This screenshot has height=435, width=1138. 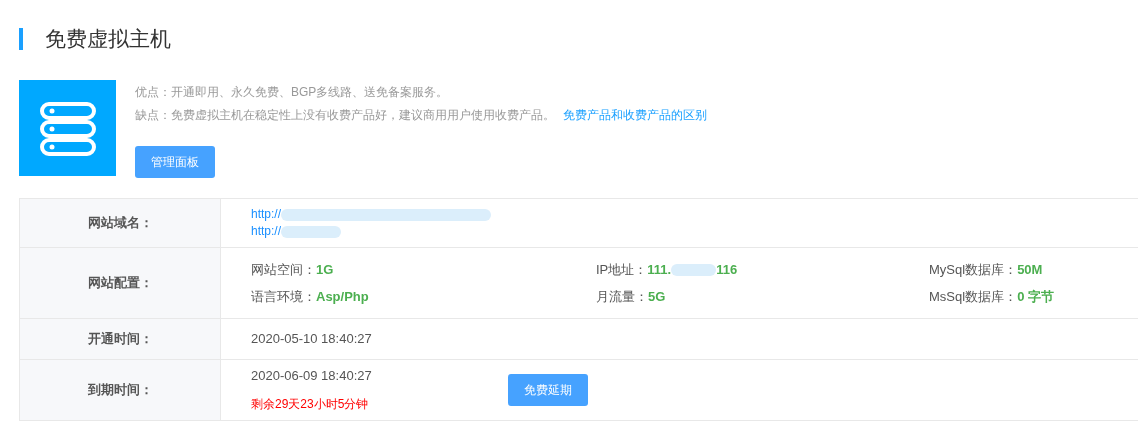 I want to click on config-label: MsSql数据库：, so click(x=973, y=296).